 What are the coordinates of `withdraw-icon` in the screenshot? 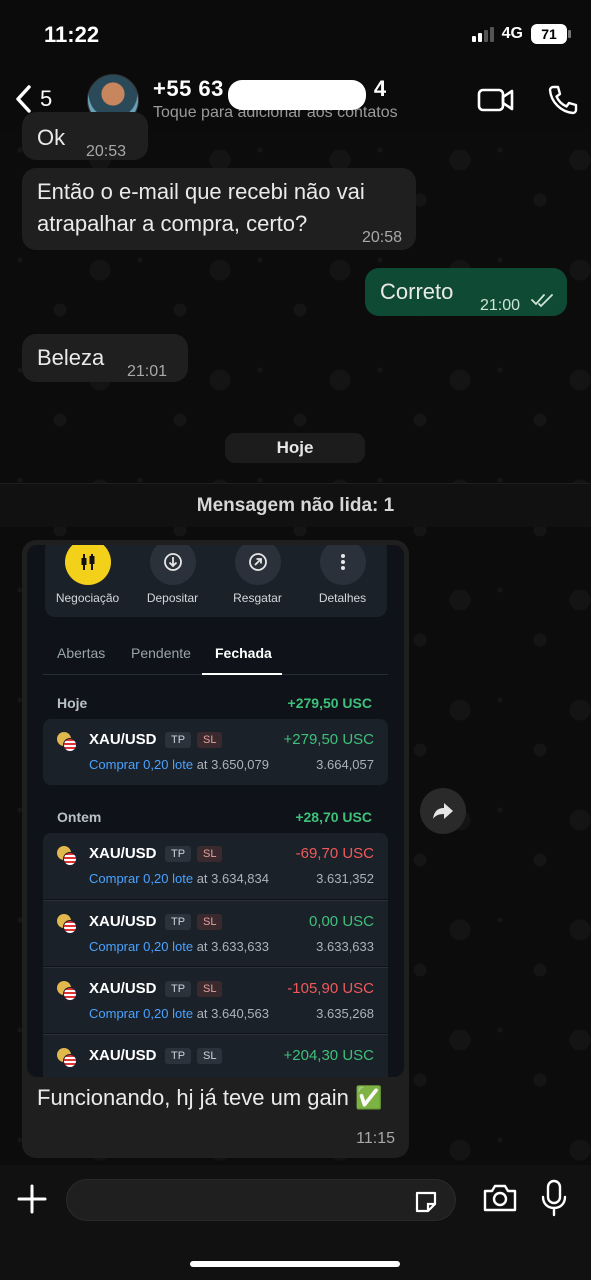 It's located at (257, 562).